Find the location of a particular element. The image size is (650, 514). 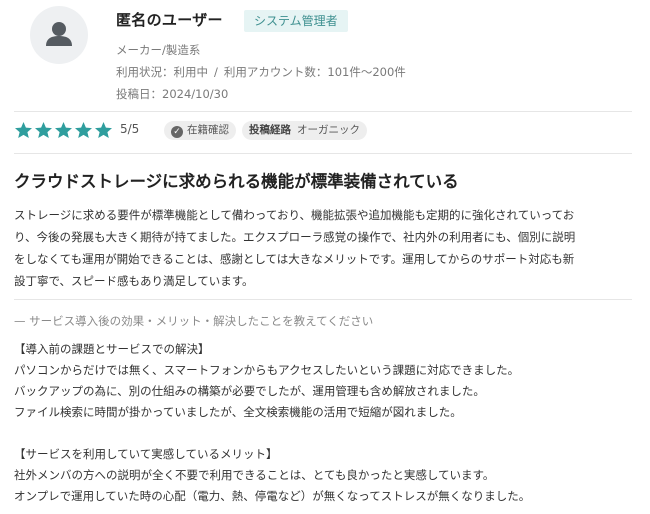

star-rating is located at coordinates (64, 130).